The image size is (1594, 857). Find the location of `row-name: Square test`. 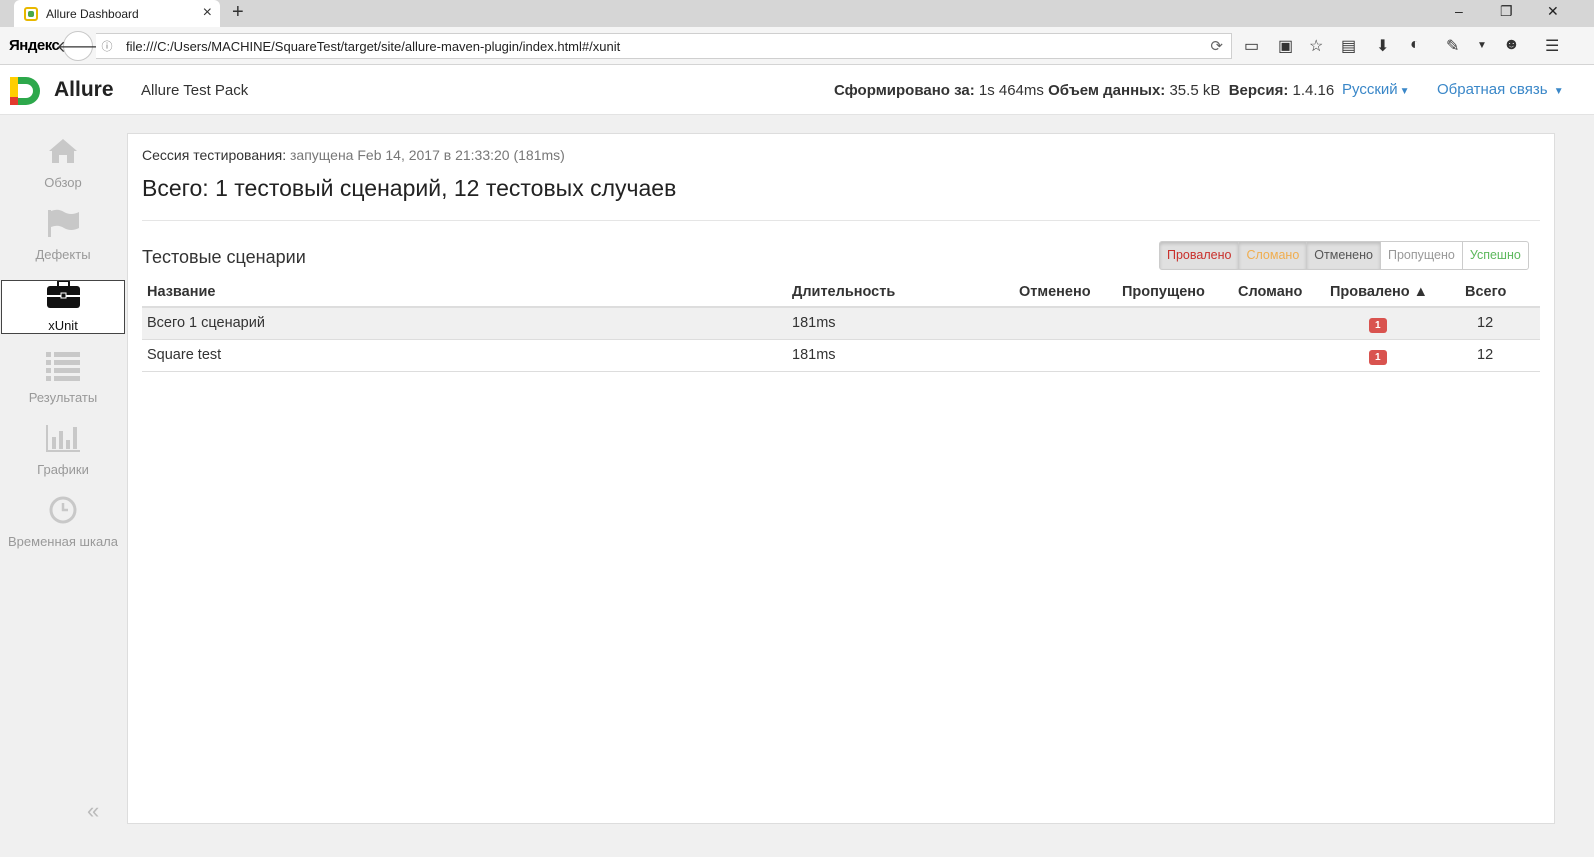

row-name: Square test is located at coordinates (184, 355).